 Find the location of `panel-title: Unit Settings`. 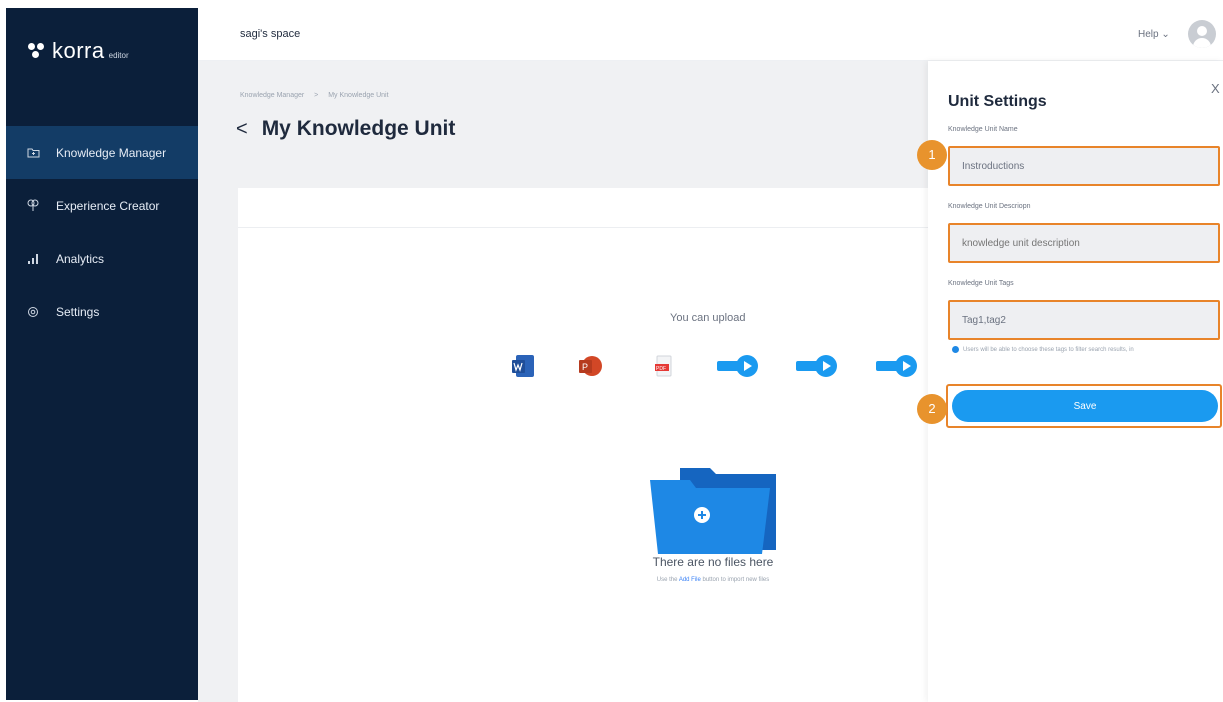

panel-title: Unit Settings is located at coordinates (997, 101).